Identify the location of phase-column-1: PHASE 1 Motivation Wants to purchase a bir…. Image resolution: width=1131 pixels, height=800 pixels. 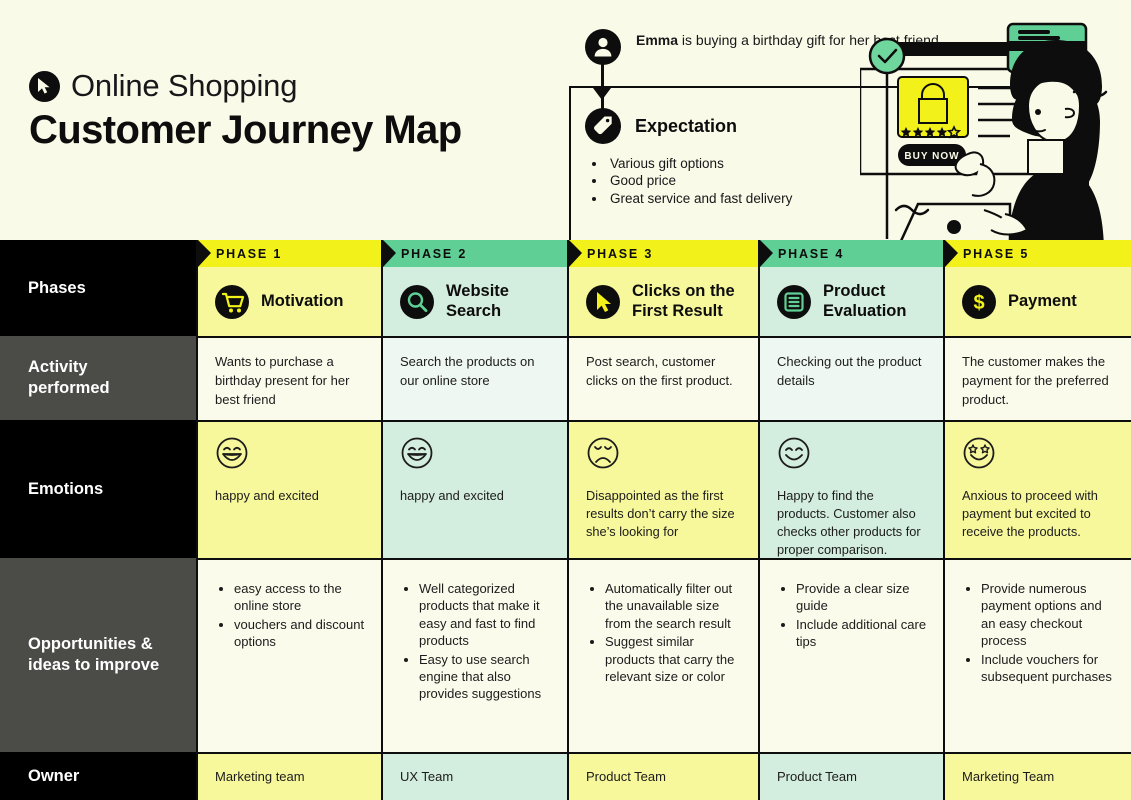
(288, 520).